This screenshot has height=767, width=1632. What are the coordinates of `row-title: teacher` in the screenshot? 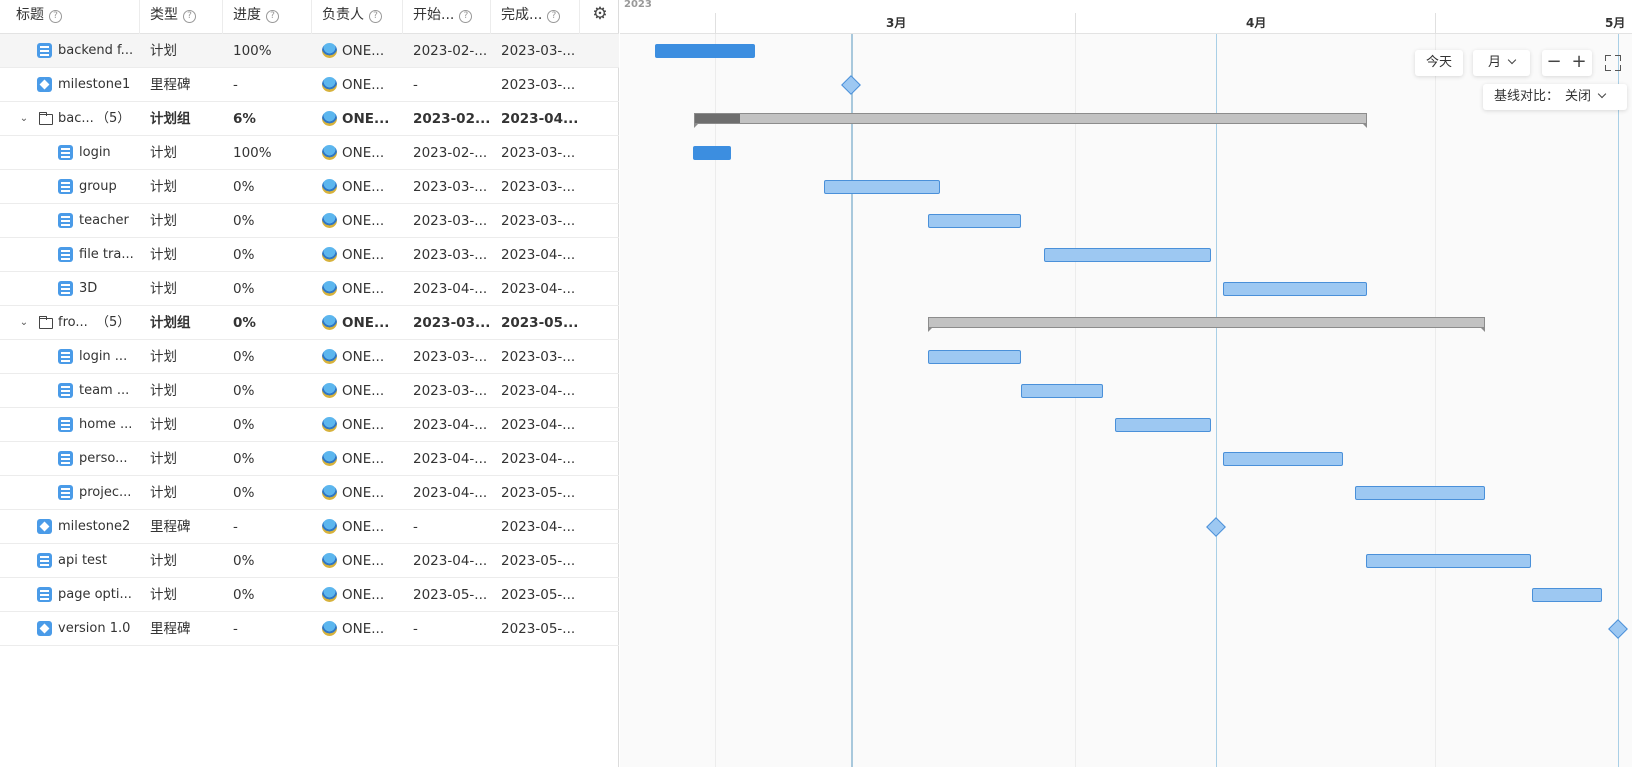 It's located at (107, 221).